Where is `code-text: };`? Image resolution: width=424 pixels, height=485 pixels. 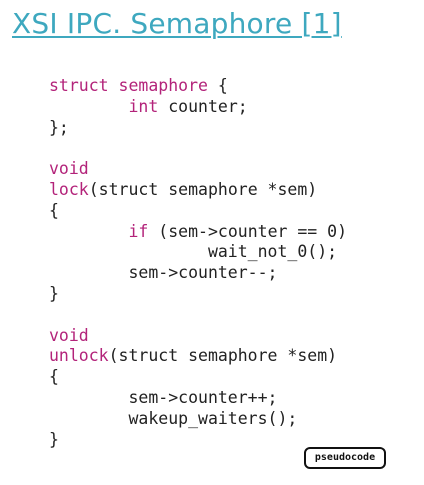
code-text: }; is located at coordinates (59, 127).